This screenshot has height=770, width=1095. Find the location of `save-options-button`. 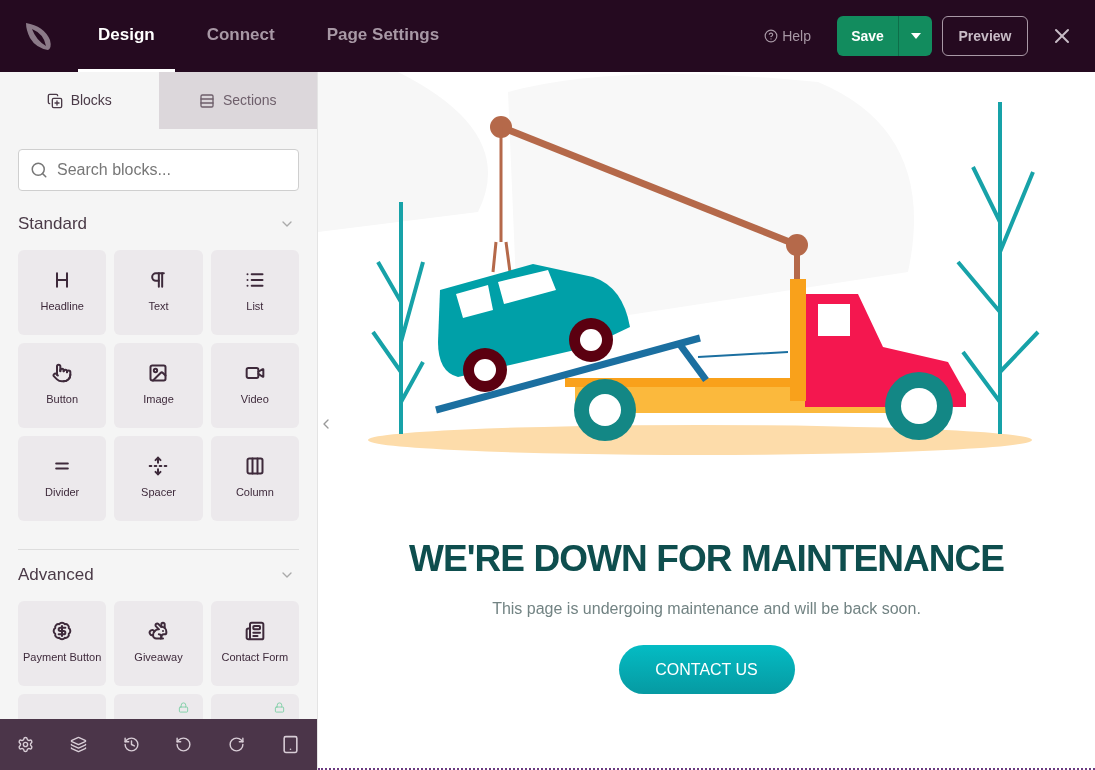

save-options-button is located at coordinates (915, 36).